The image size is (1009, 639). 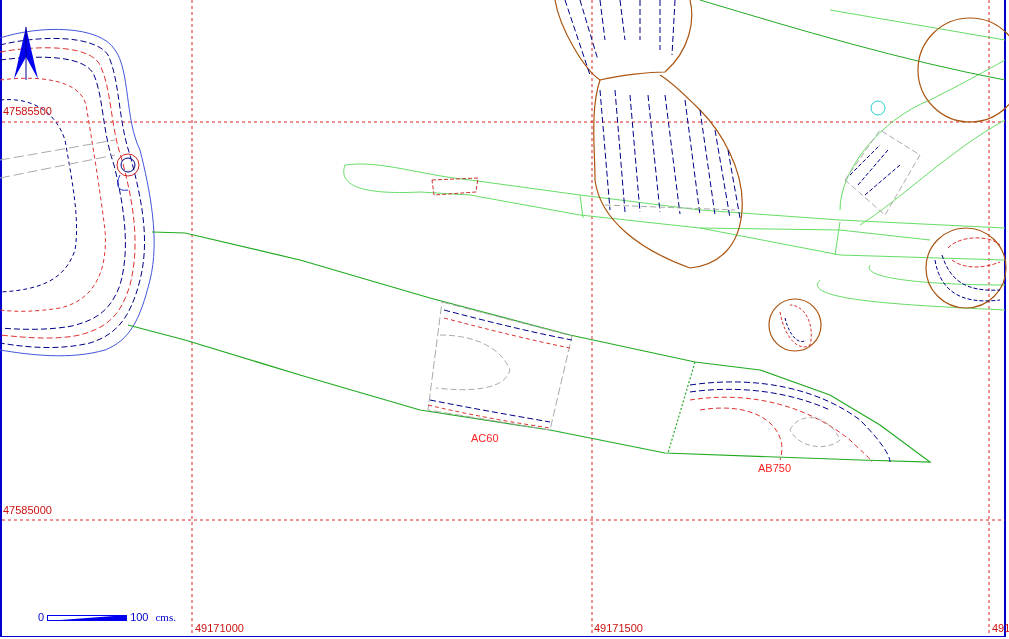 I want to click on grid-coordinate-label: 47585500, so click(x=27, y=111).